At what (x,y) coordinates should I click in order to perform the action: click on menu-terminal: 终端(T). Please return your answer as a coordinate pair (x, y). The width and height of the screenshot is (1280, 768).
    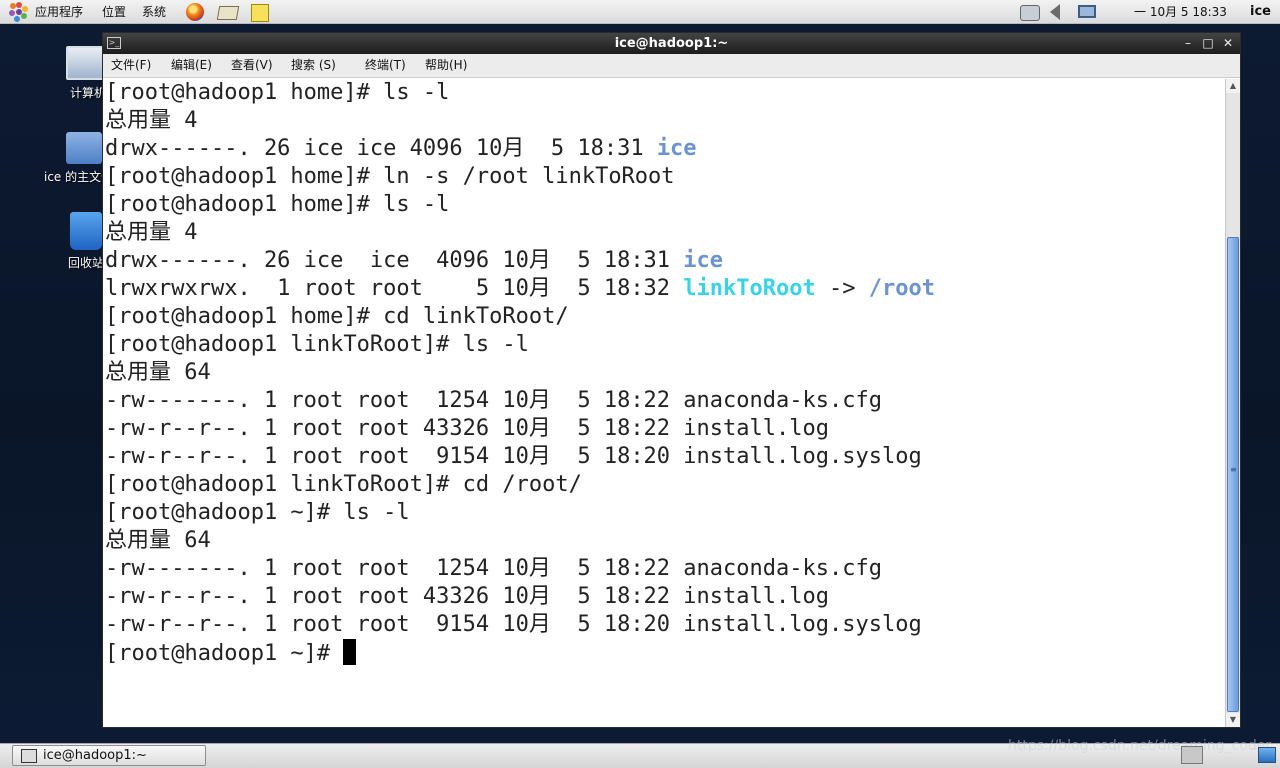
    Looking at the image, I should click on (385, 65).